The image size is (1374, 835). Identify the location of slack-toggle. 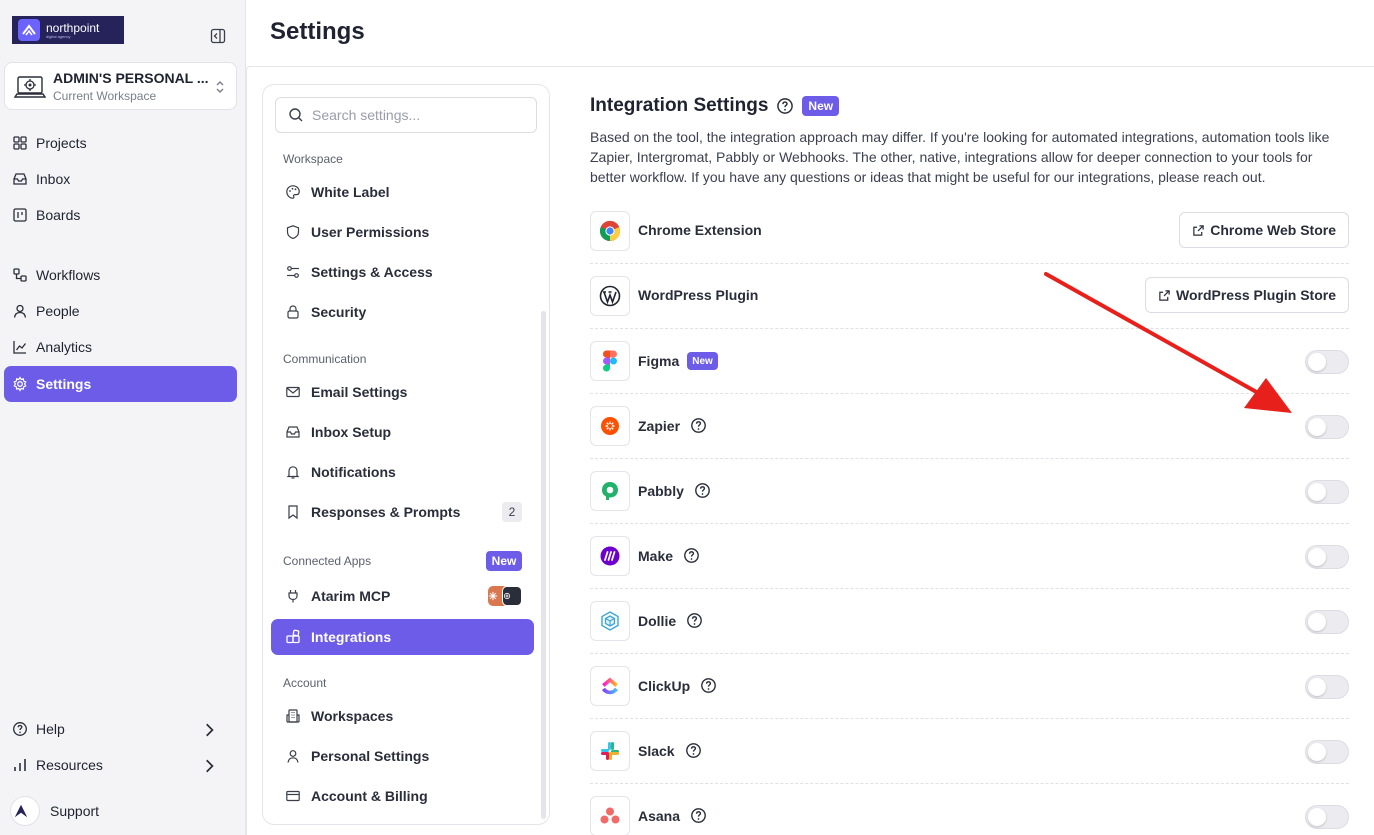
(1327, 752).